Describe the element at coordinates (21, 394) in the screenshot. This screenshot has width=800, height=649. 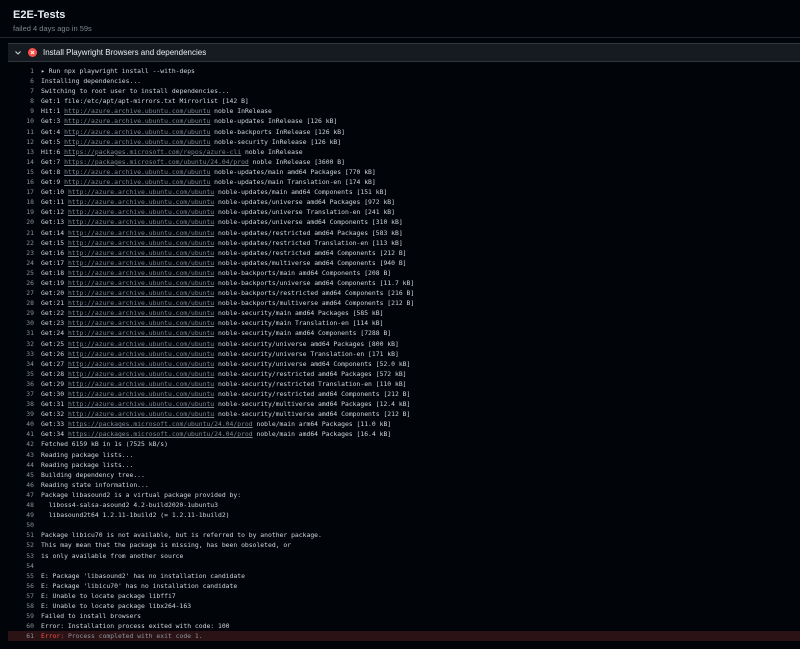
I see `line-number: 37` at that location.